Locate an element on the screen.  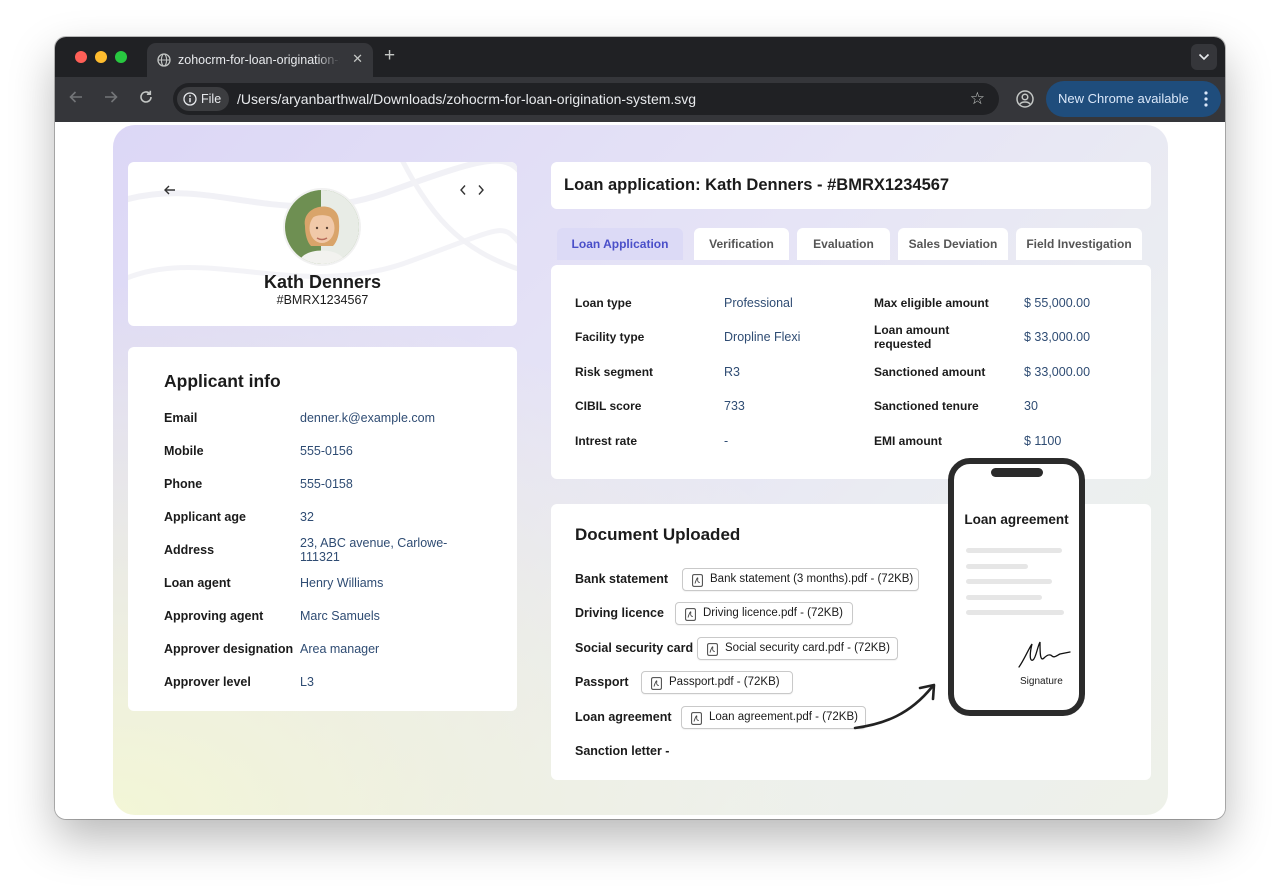
file-chip: Passport.pdf - (72KB) is located at coordinates (717, 682).